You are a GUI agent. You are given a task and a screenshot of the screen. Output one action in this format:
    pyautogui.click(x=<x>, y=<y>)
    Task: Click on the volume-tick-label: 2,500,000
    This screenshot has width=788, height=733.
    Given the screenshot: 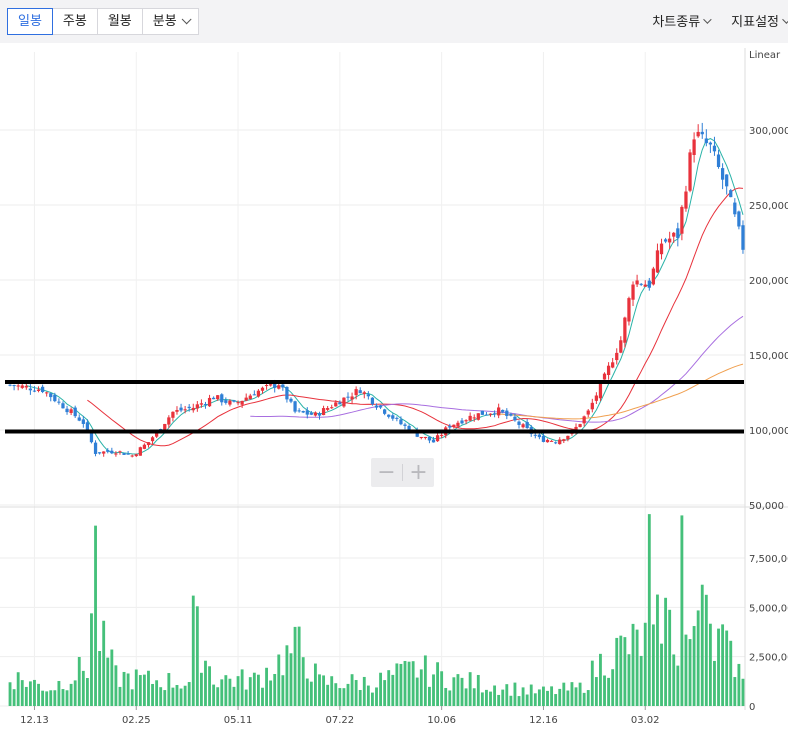 What is the action you would take?
    pyautogui.click(x=768, y=658)
    